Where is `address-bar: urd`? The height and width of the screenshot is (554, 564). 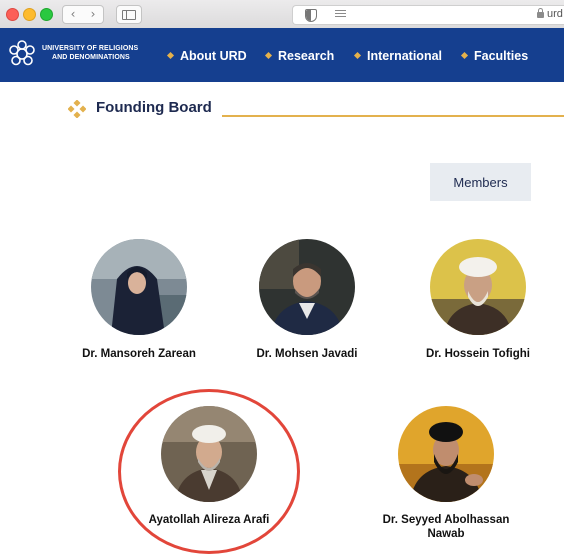
address-bar: urd is located at coordinates (428, 15).